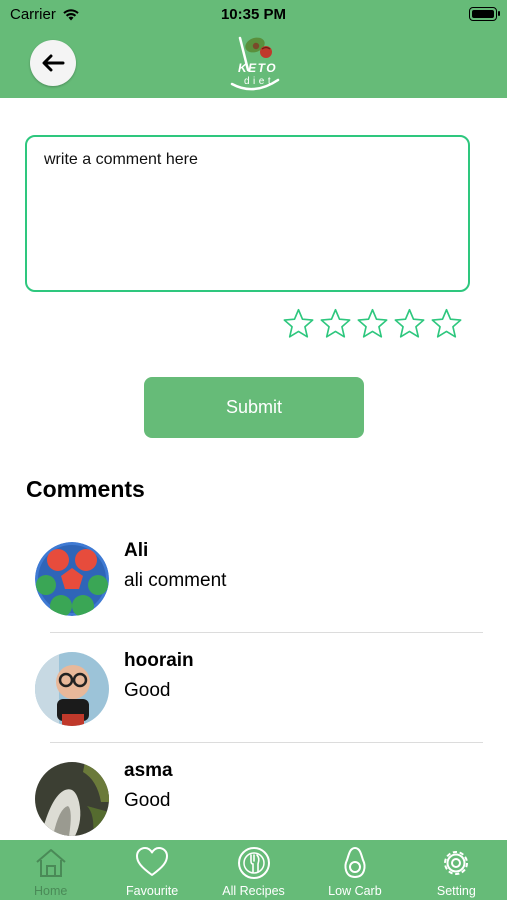  Describe the element at coordinates (456, 891) in the screenshot. I see `tab-setting-label: Setting` at that location.